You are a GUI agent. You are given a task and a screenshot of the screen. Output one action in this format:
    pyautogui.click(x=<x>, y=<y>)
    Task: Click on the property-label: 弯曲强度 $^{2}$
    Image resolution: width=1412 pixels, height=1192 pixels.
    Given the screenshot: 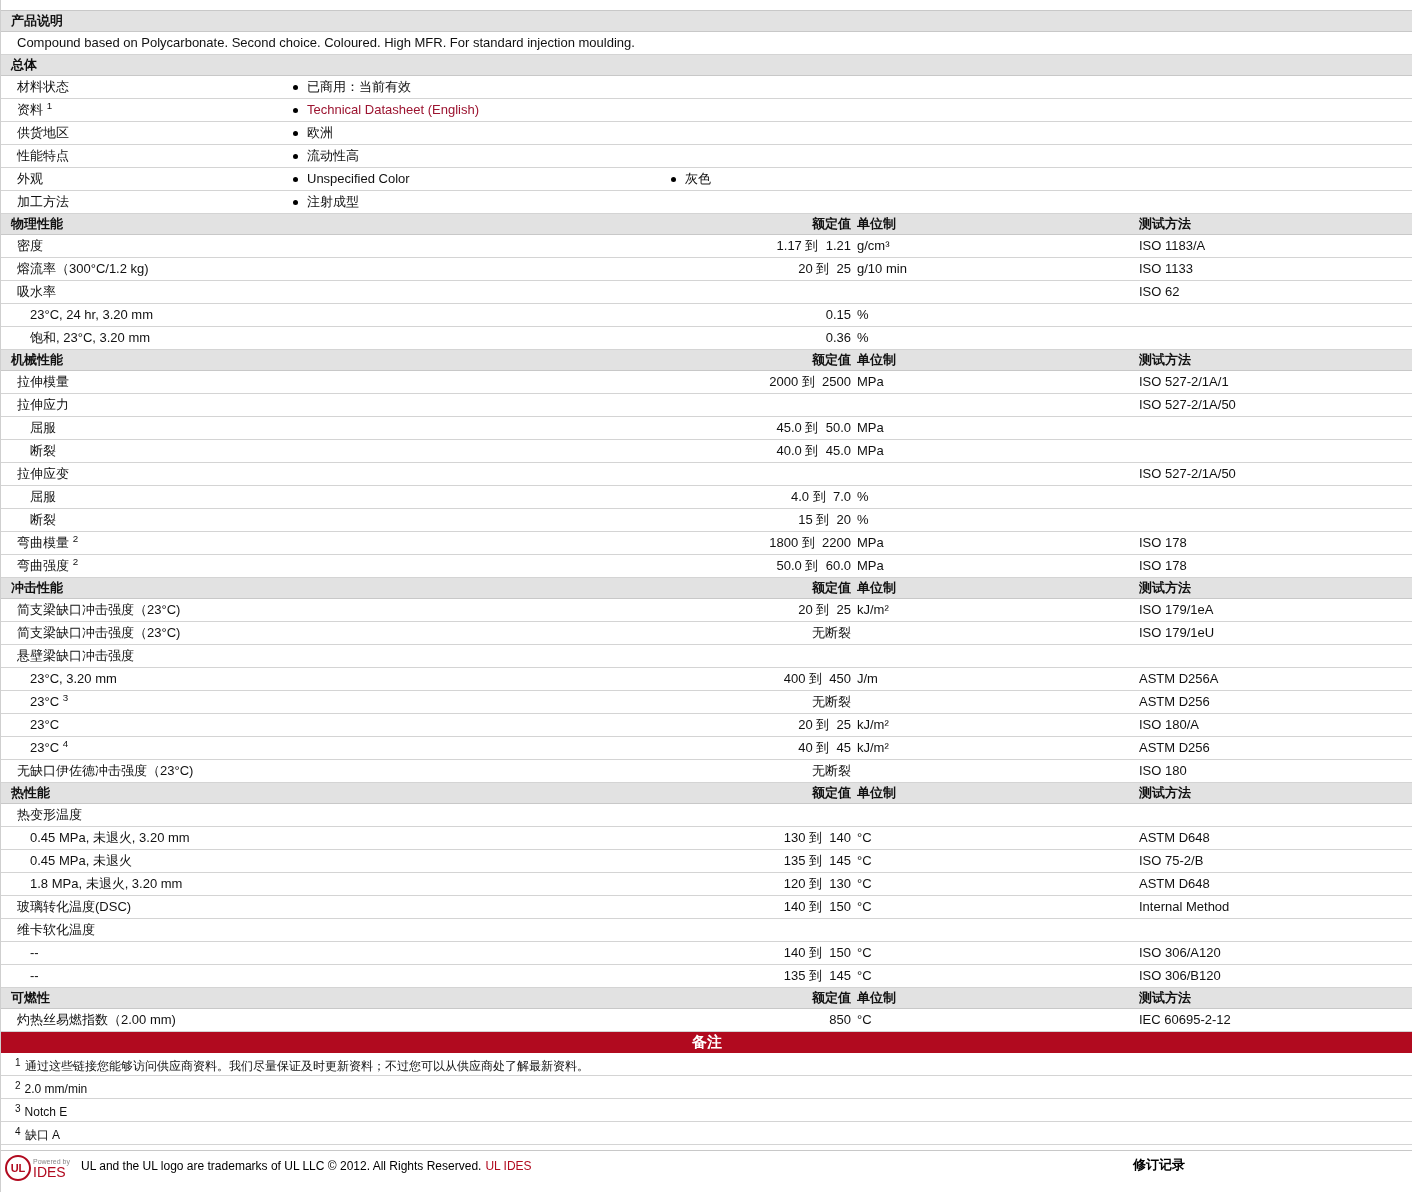 What is the action you would take?
    pyautogui.click(x=48, y=566)
    